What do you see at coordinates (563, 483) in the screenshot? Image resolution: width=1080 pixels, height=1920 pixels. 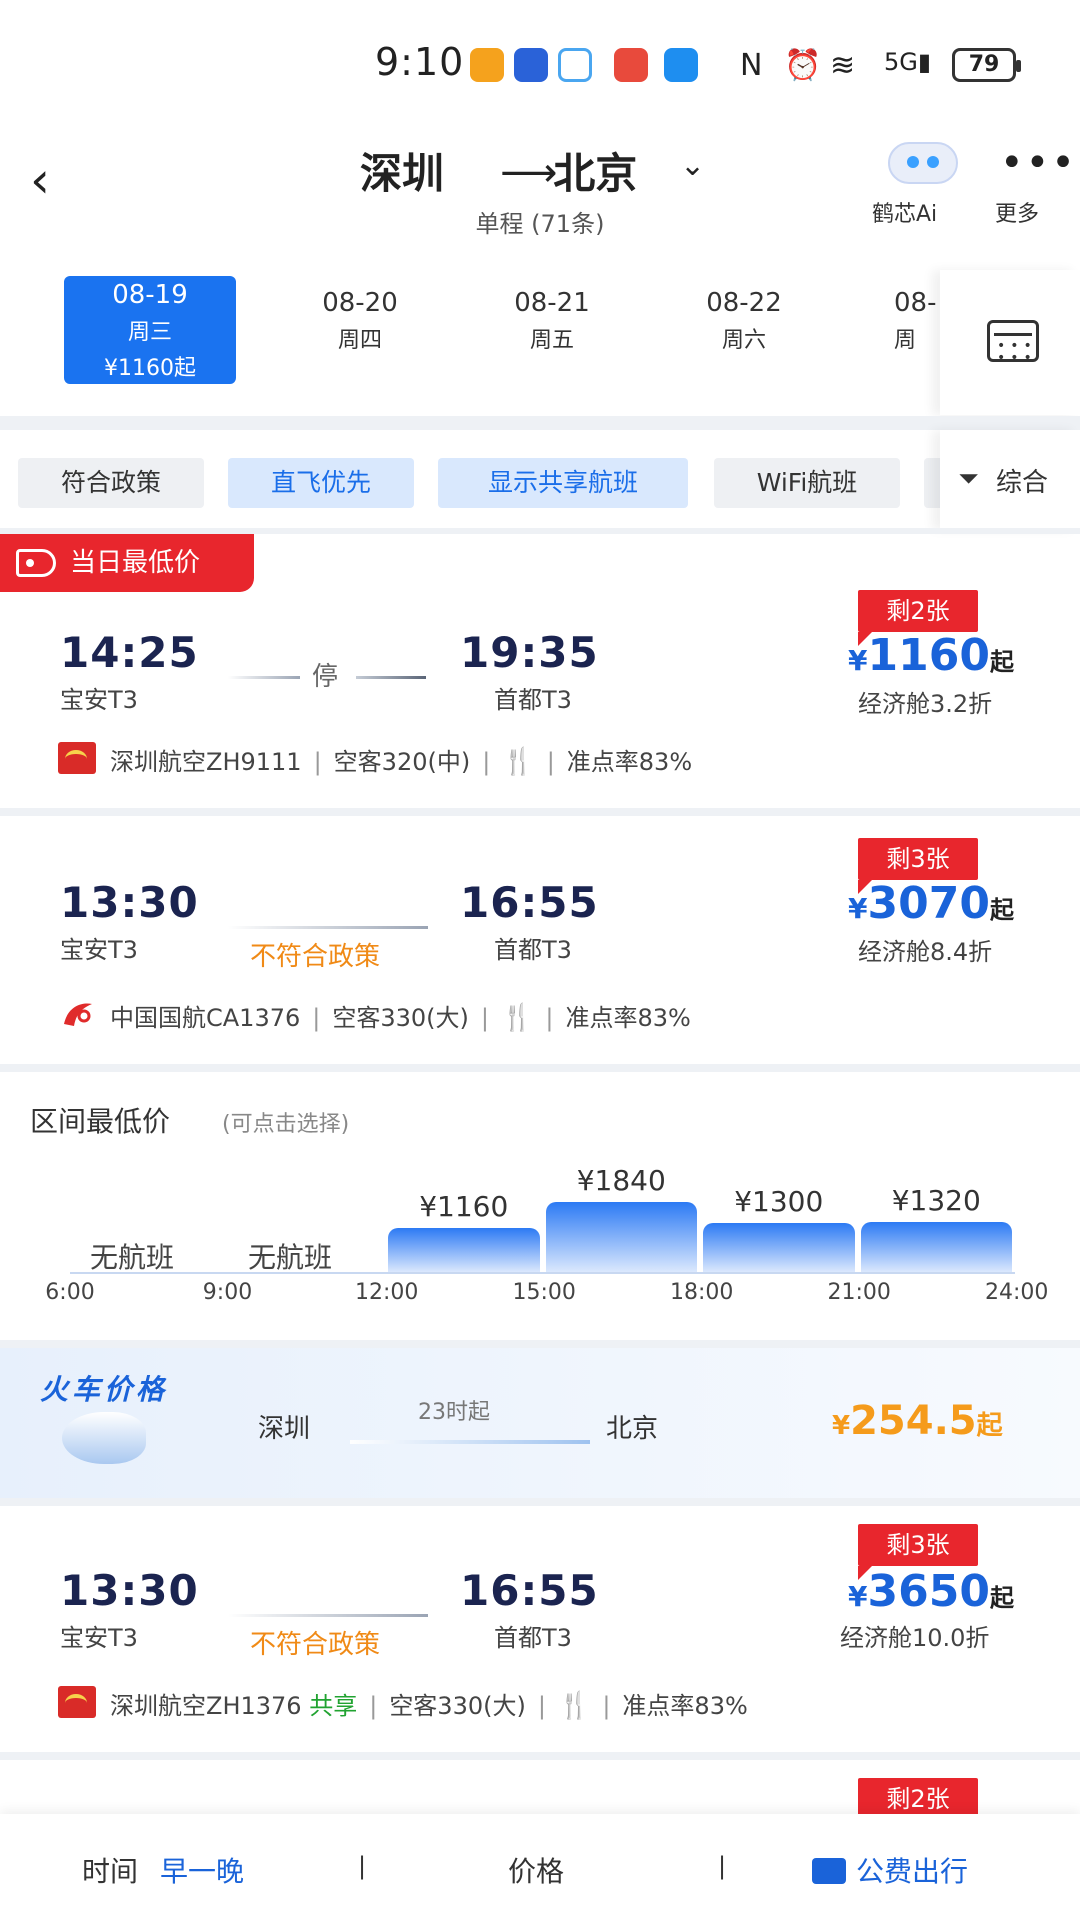 I see `filter-chip-shared: 显示共享航班` at bounding box center [563, 483].